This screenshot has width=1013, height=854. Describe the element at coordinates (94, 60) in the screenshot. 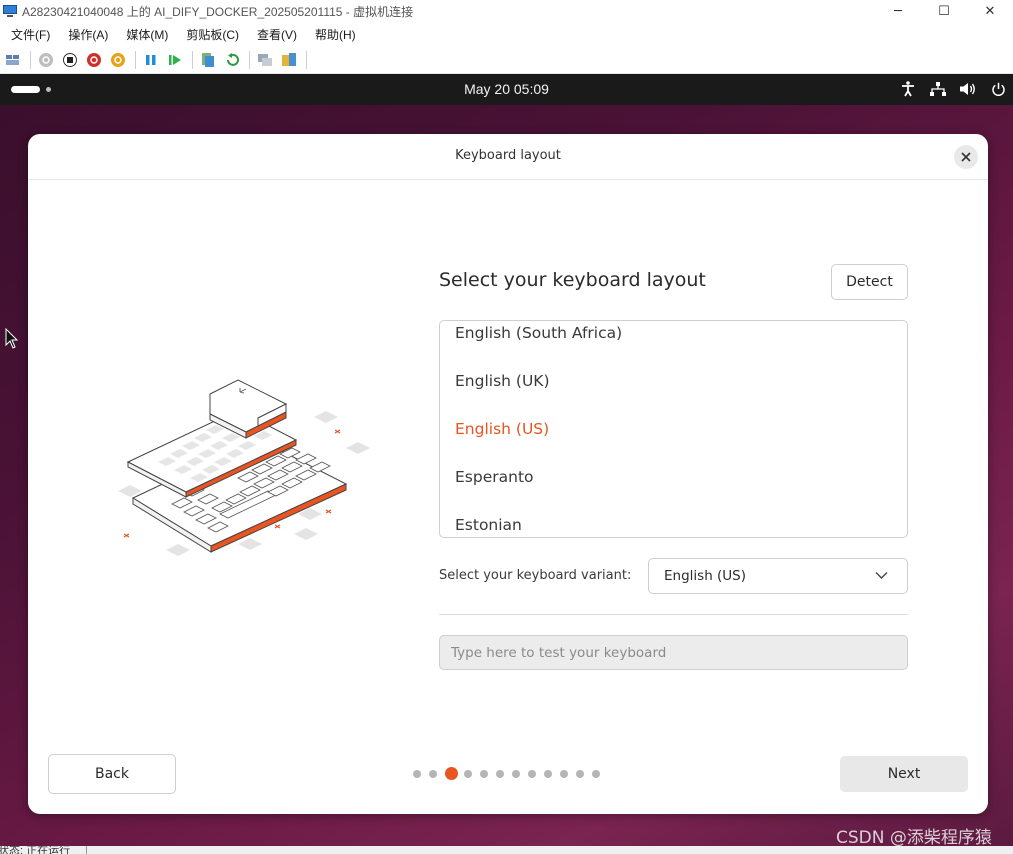

I see `shutdown-icon` at that location.